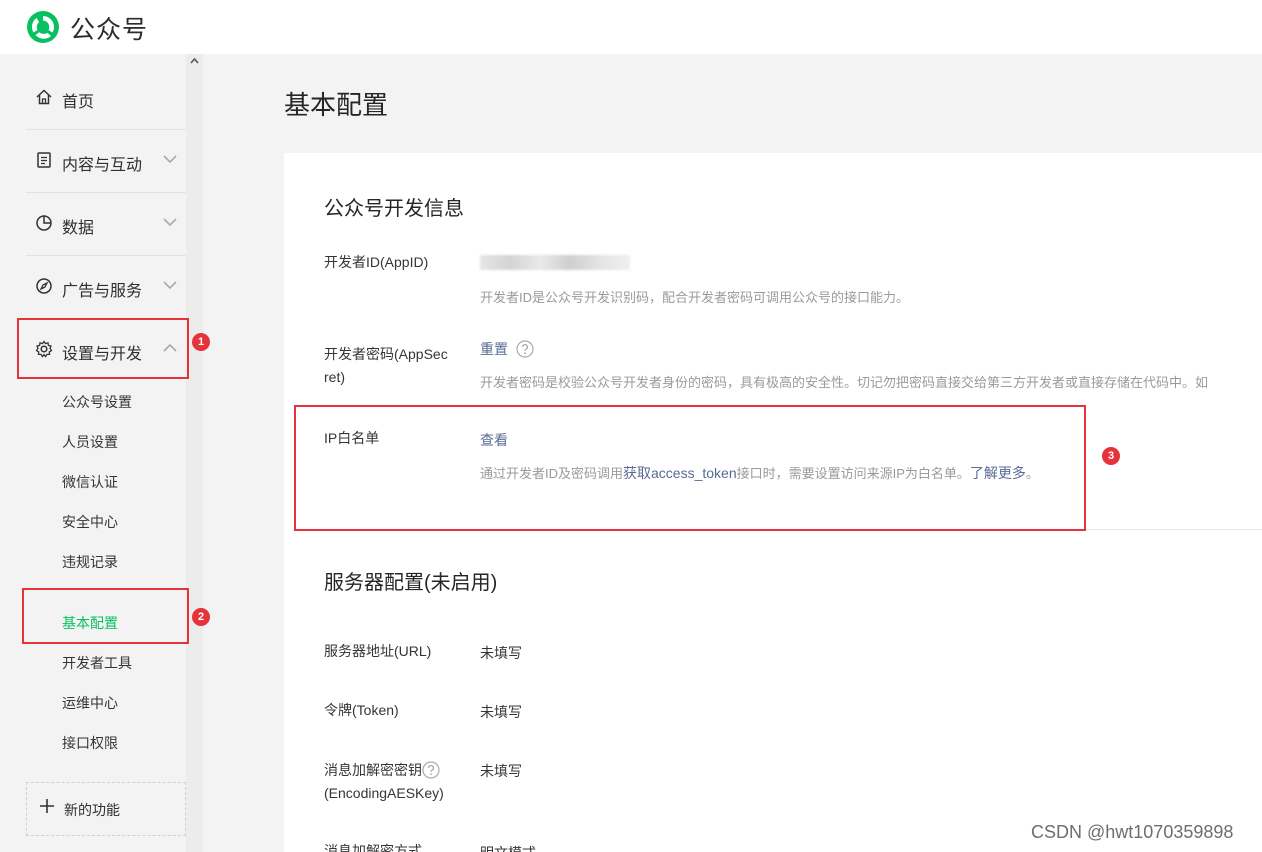 Image resolution: width=1262 pixels, height=852 pixels. I want to click on sidebar-item-label: 内容与互动, so click(102, 165).